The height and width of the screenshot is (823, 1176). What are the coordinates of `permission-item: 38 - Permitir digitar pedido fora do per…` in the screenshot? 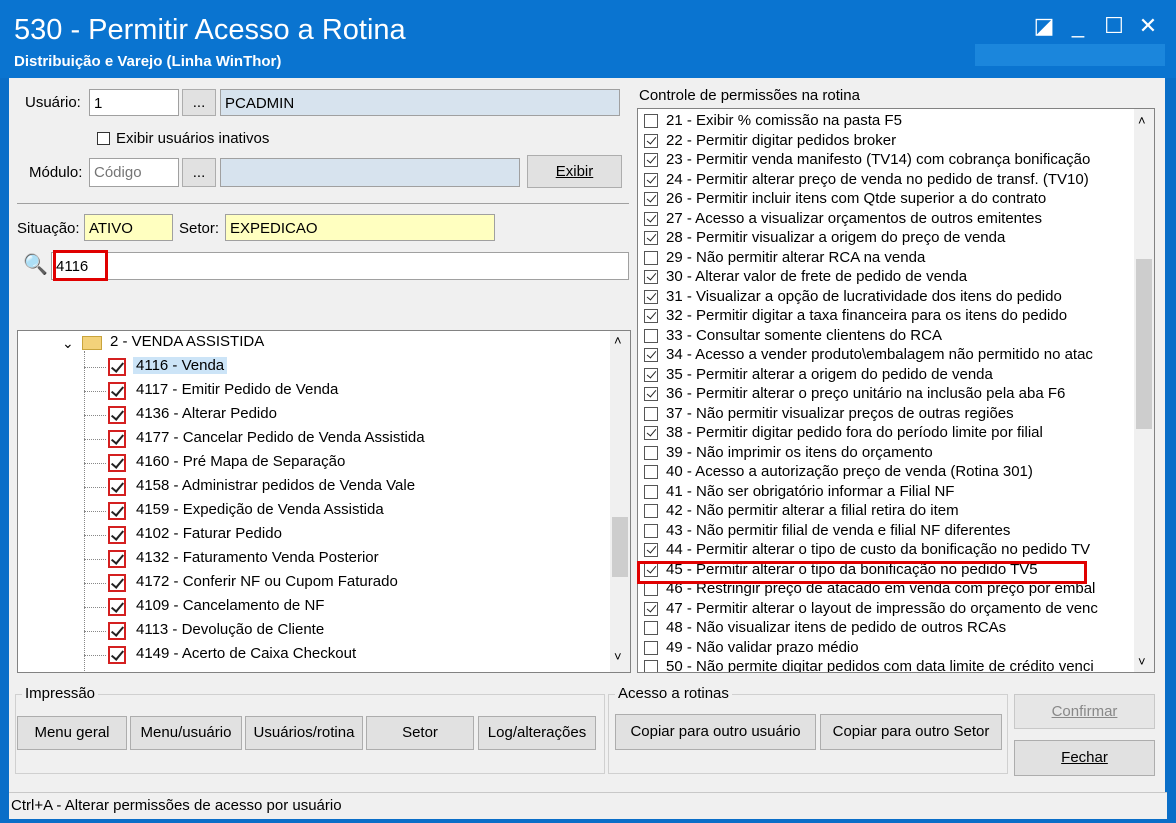 It's located at (887, 433).